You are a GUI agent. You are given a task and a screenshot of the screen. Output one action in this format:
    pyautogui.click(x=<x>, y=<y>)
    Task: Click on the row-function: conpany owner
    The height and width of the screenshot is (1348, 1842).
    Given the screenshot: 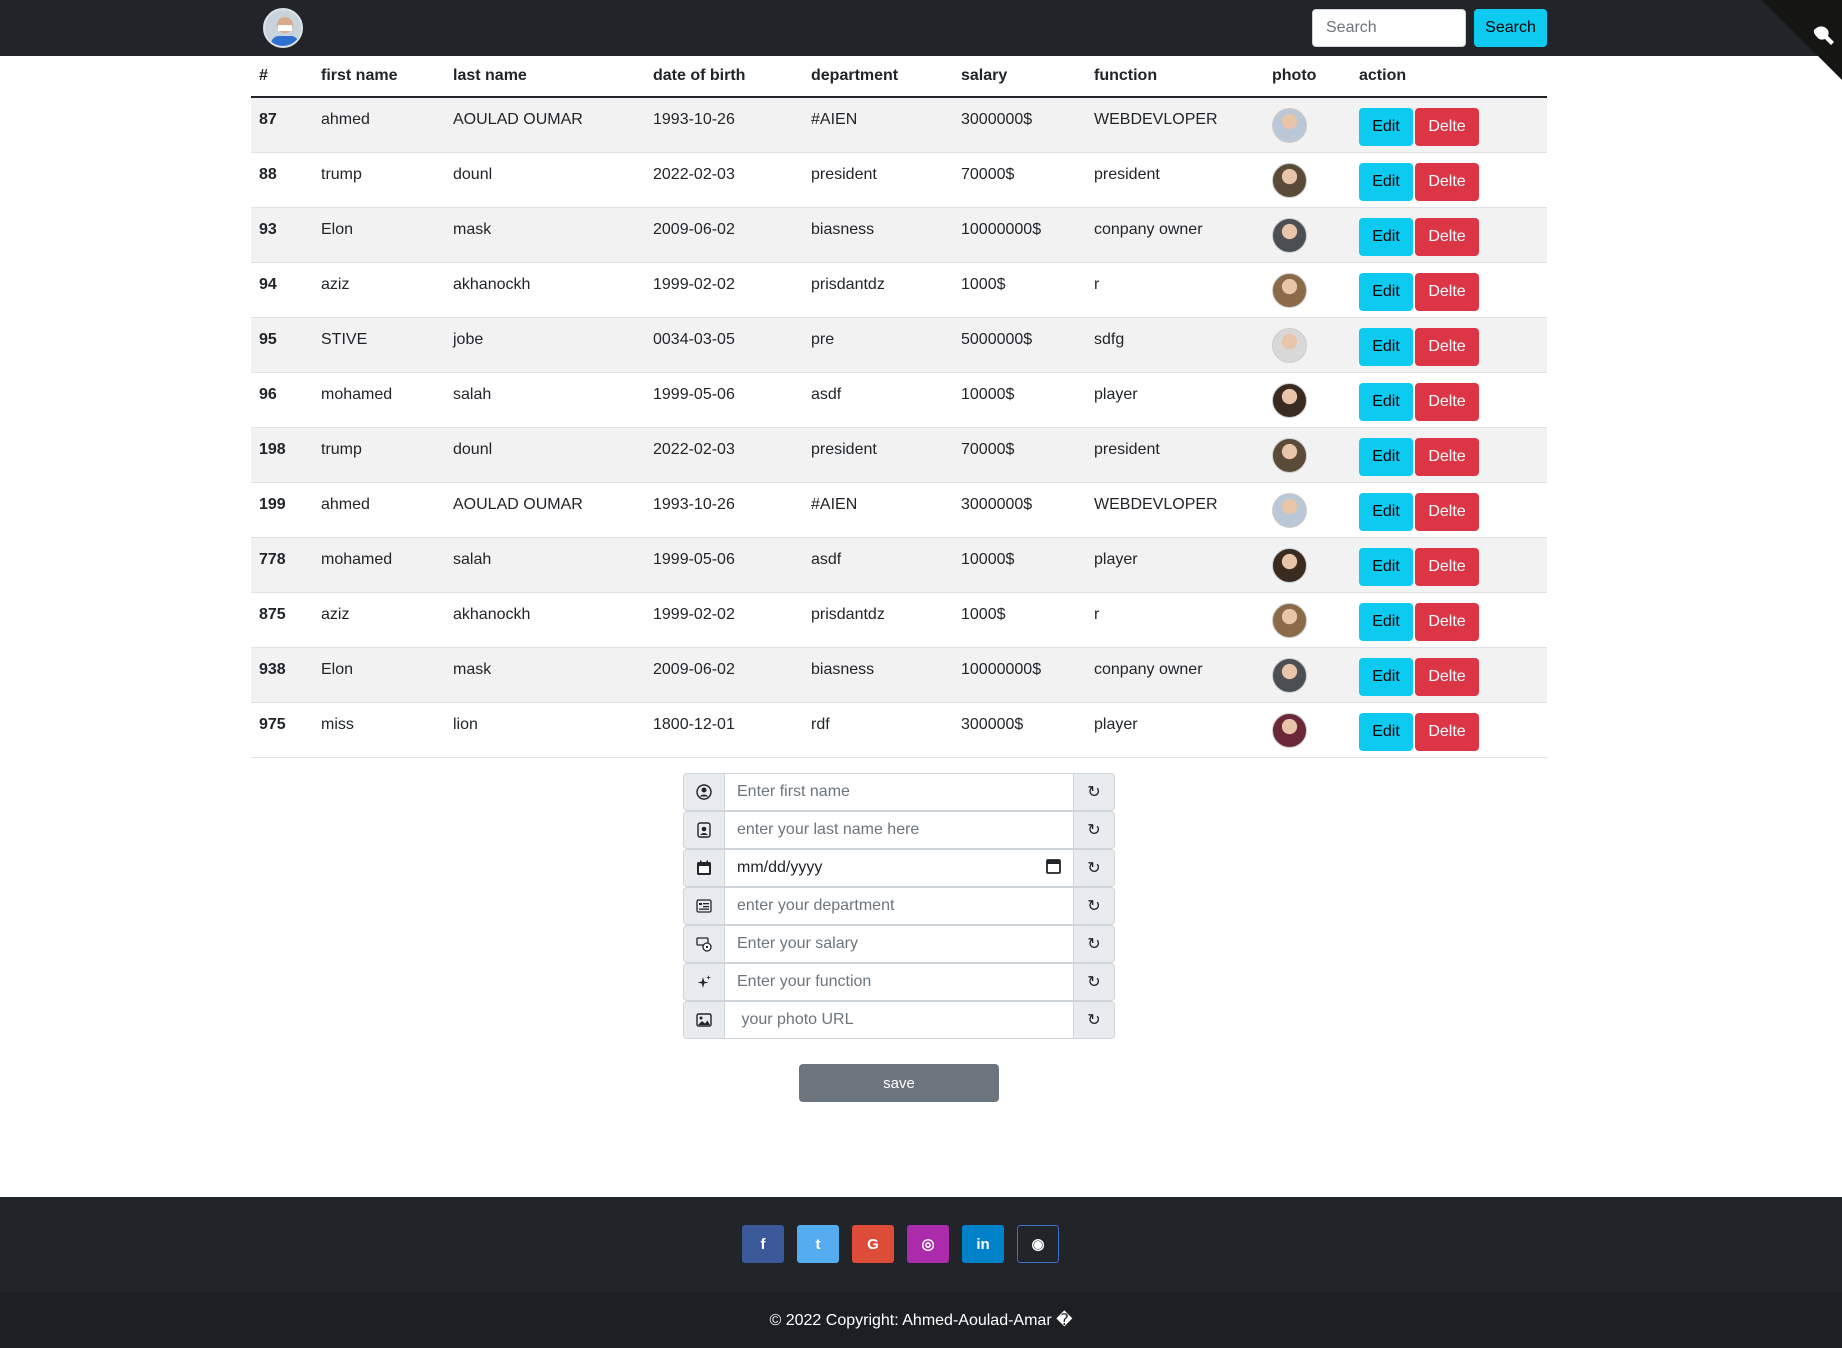 What is the action you would take?
    pyautogui.click(x=1175, y=675)
    